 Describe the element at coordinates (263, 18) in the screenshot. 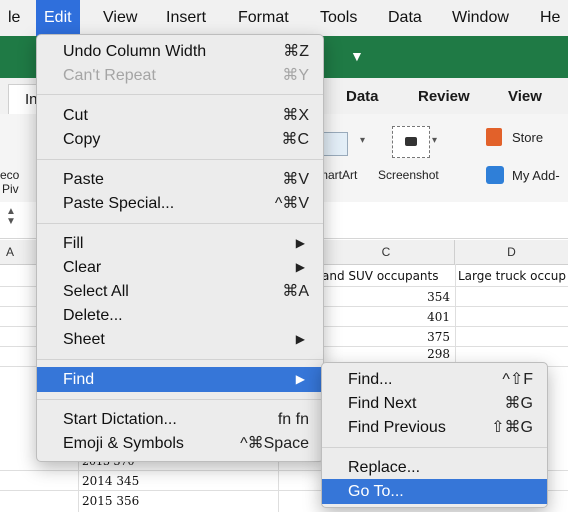

I see `menubar-format: Format` at that location.